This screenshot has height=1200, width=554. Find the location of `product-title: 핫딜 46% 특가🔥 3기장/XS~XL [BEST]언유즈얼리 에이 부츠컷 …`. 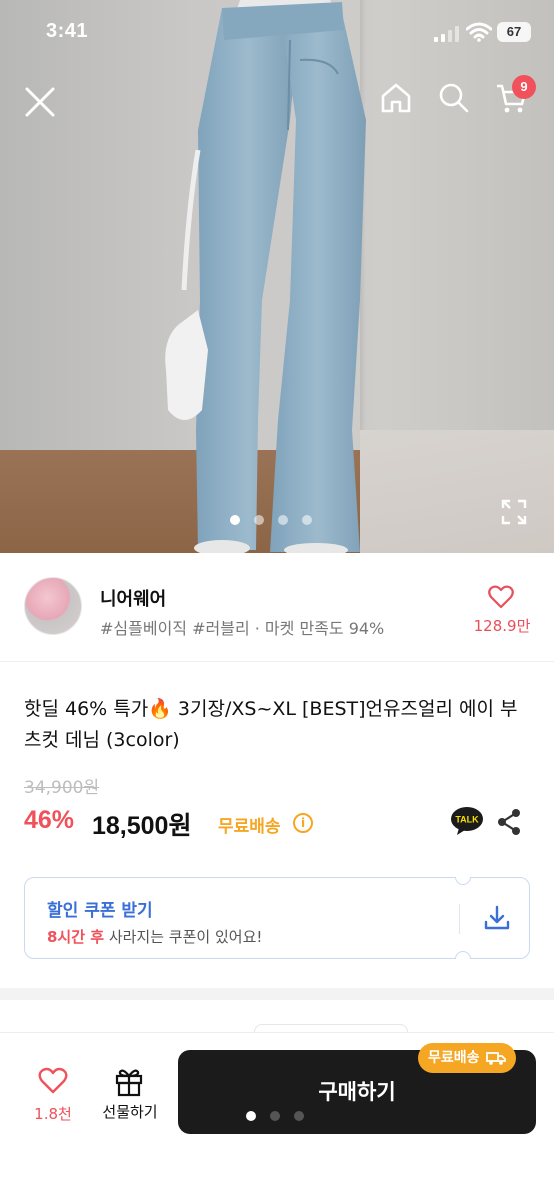

product-title: 핫딜 46% 특가🔥 3기장/XS~XL [BEST]언유즈얼리 에이 부츠컷 … is located at coordinates (271, 724).